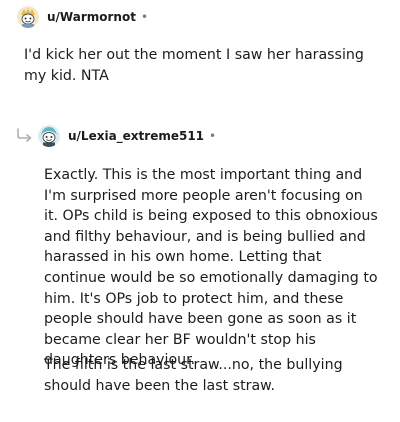 This screenshot has height=422, width=400. I want to click on comment-2-header: u/Lexia_extreme511 •, so click(200, 136).